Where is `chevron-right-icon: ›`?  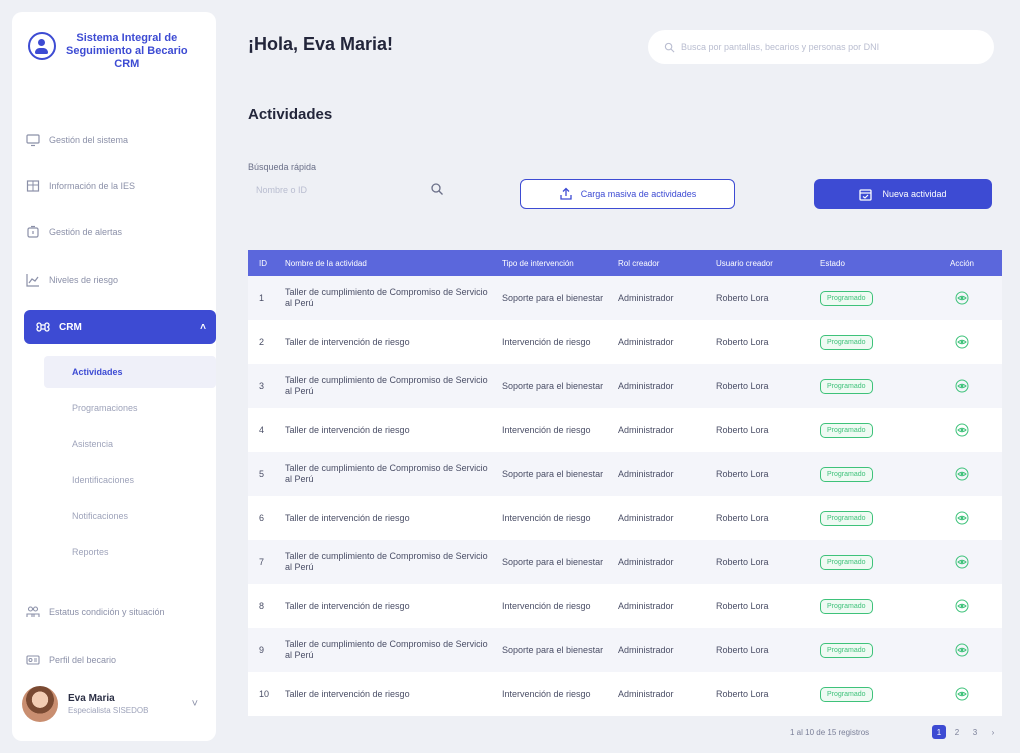
chevron-right-icon: › is located at coordinates (993, 732).